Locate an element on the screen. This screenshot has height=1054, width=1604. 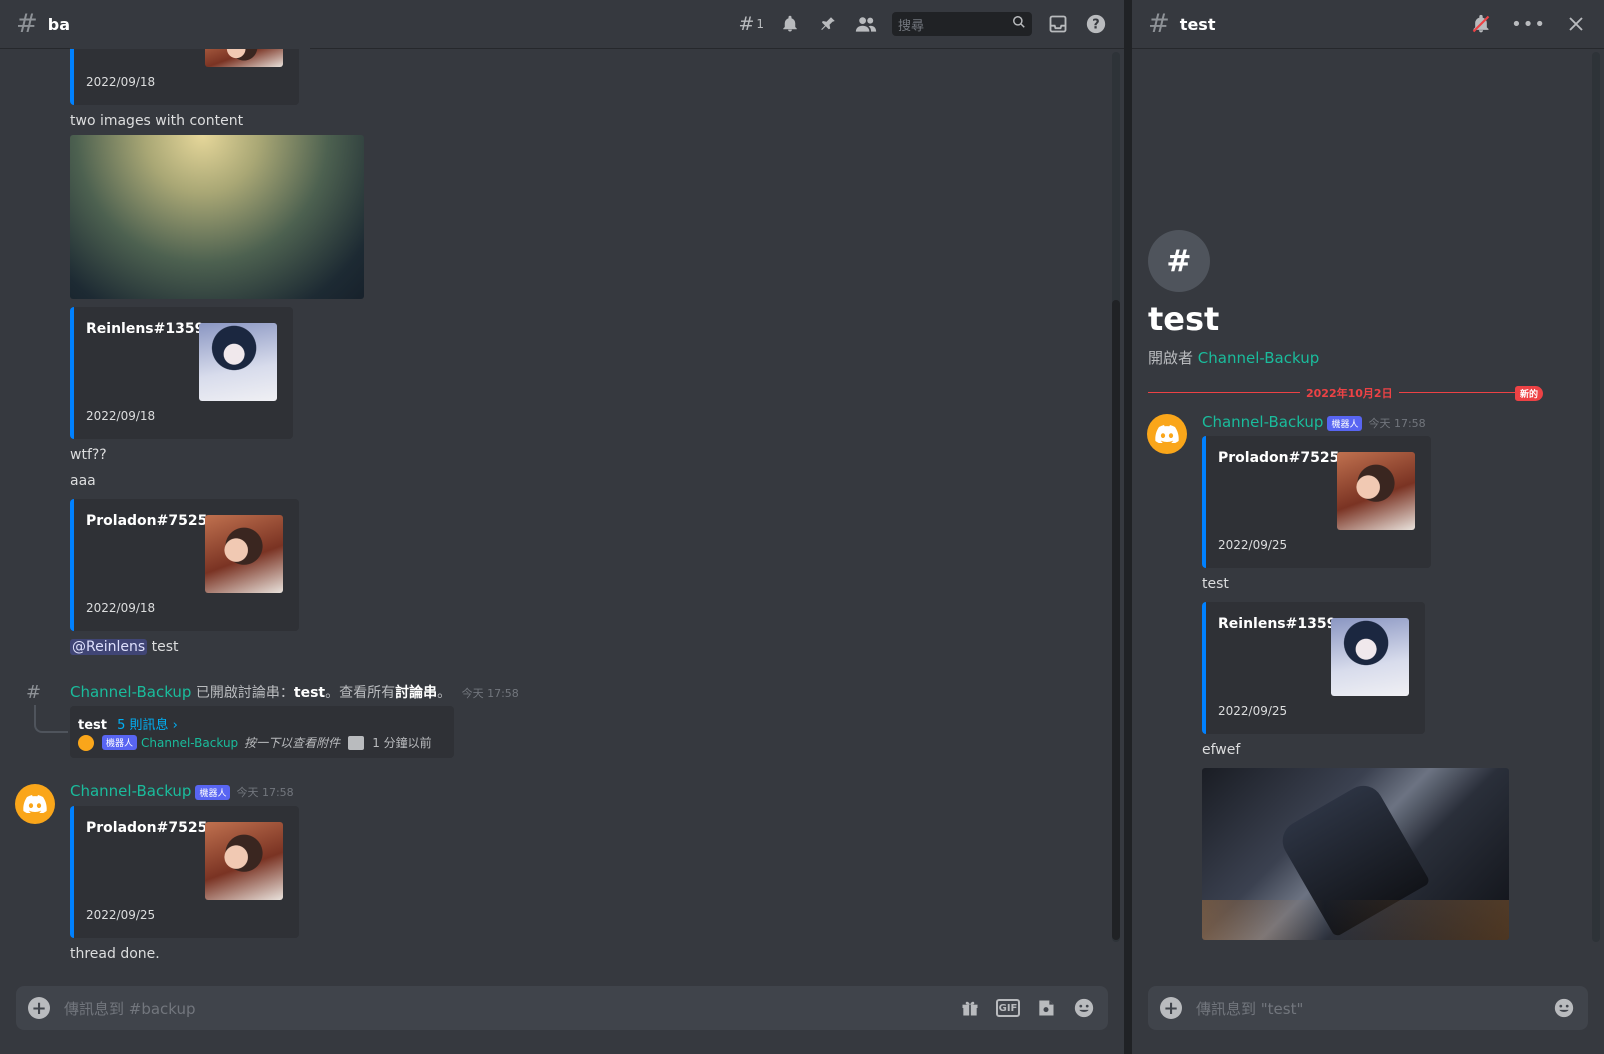
opened-by-author: Channel-Backup is located at coordinates (1258, 358).